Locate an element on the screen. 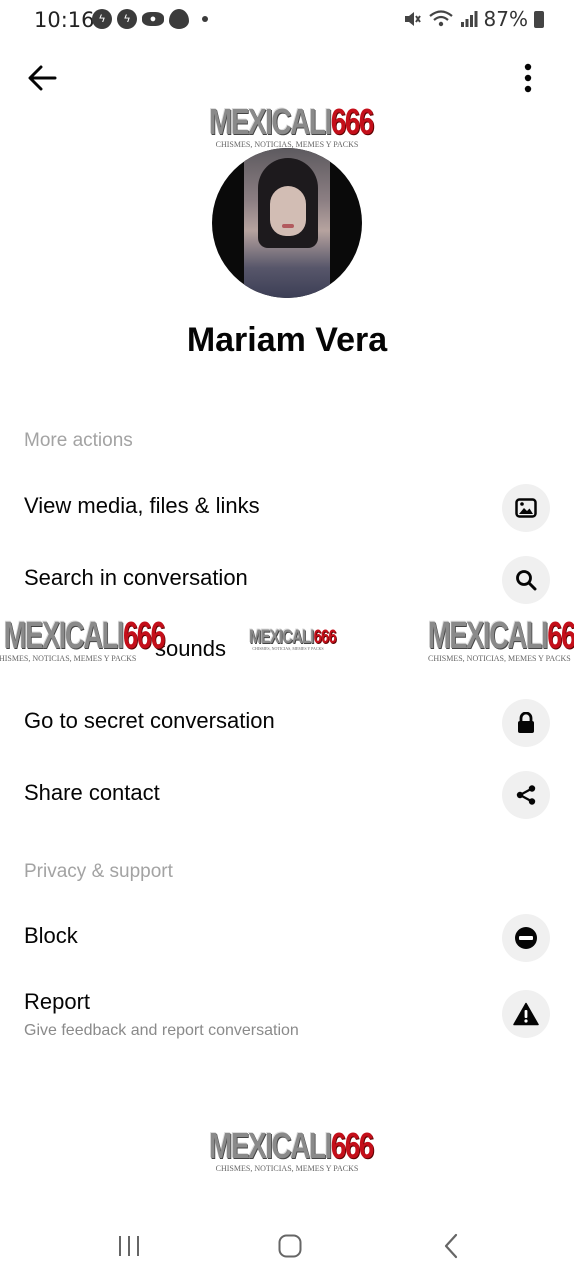 Image resolution: width=574 pixels, height=1280 pixels. recent-apps-button is located at coordinates (129, 1246).